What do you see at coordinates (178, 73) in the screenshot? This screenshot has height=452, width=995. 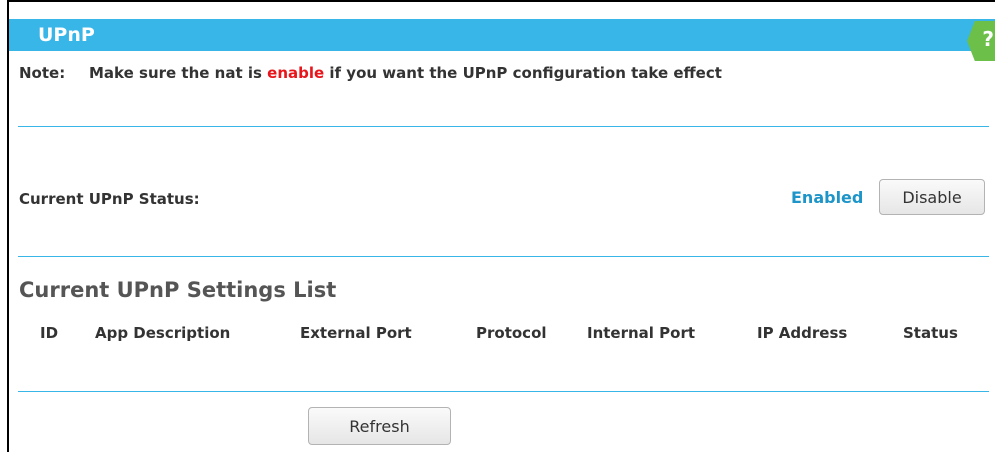 I see `note-text-before: Make sure the nat is` at bounding box center [178, 73].